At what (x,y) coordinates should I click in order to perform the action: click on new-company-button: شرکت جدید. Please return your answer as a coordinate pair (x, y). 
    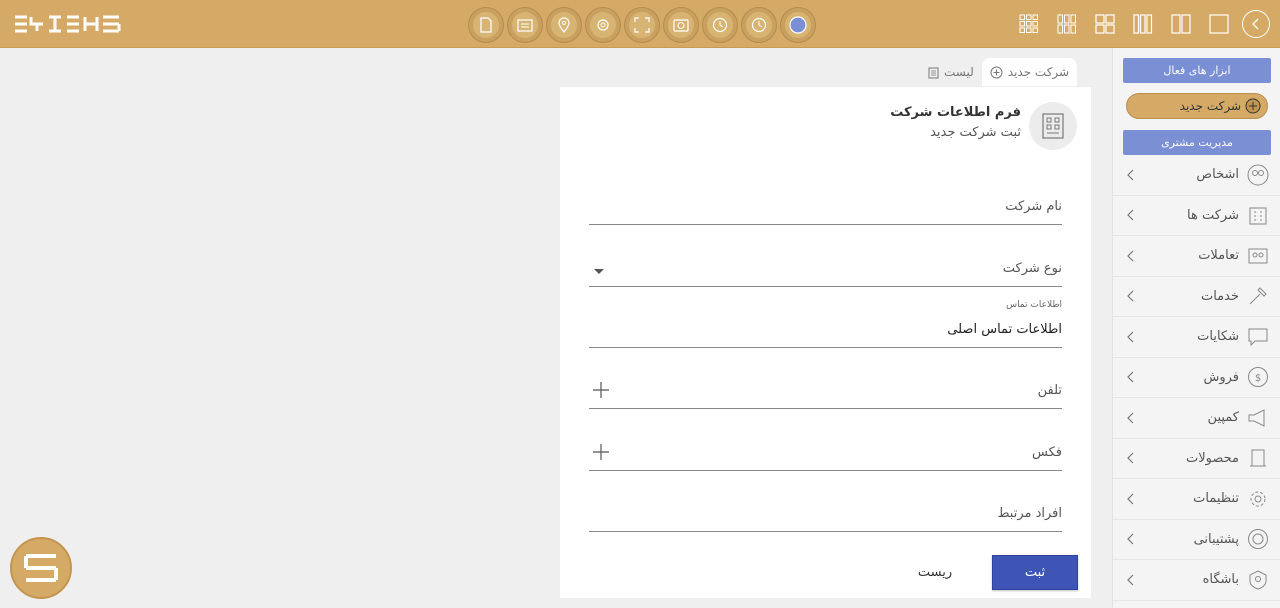
    Looking at the image, I should click on (1197, 106).